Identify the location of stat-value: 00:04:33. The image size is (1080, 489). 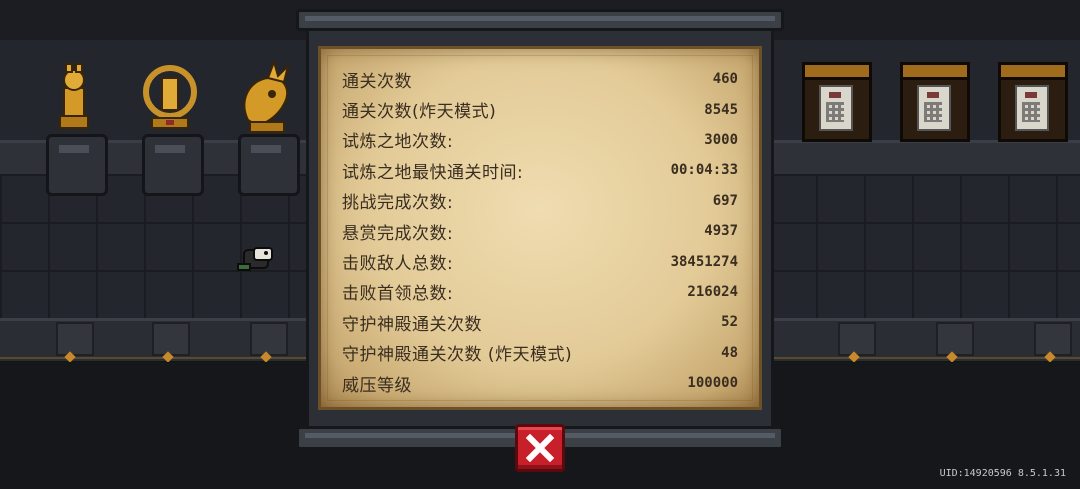
(704, 170).